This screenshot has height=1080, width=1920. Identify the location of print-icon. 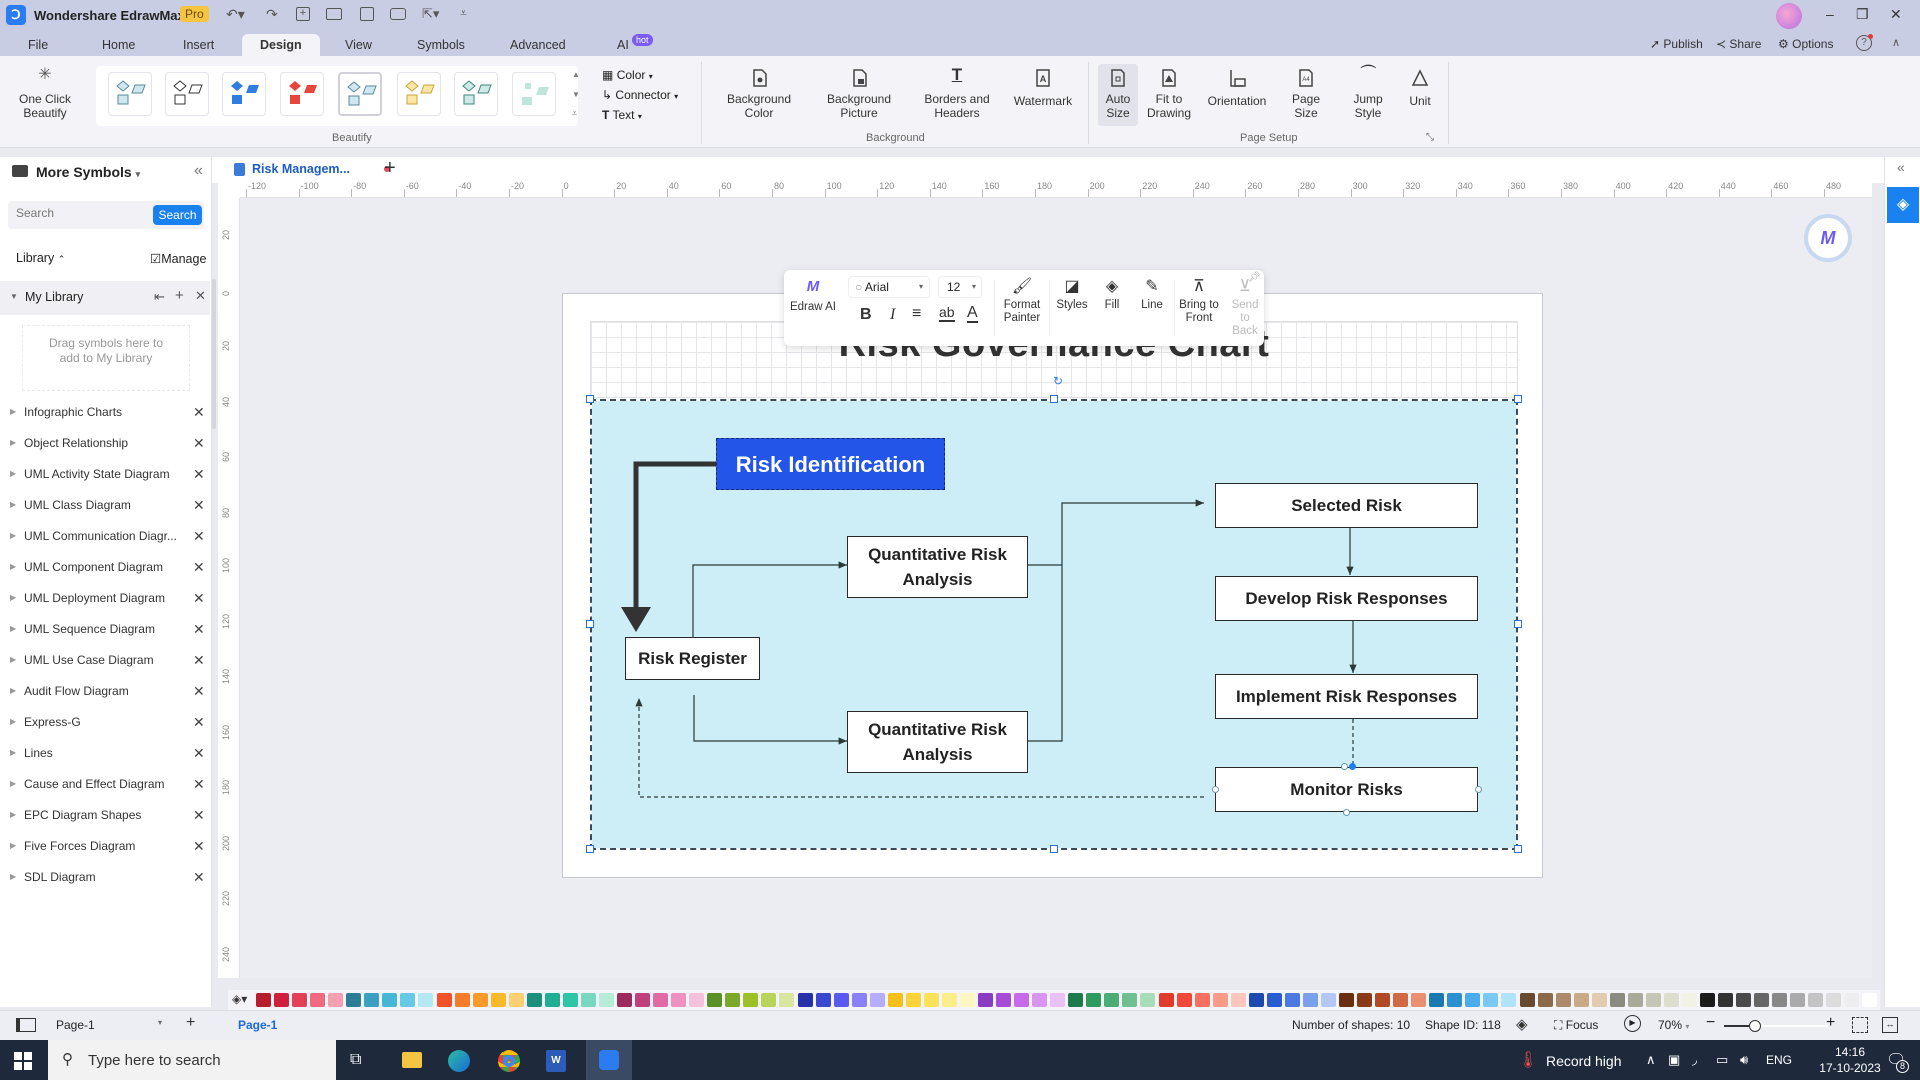
(398, 14).